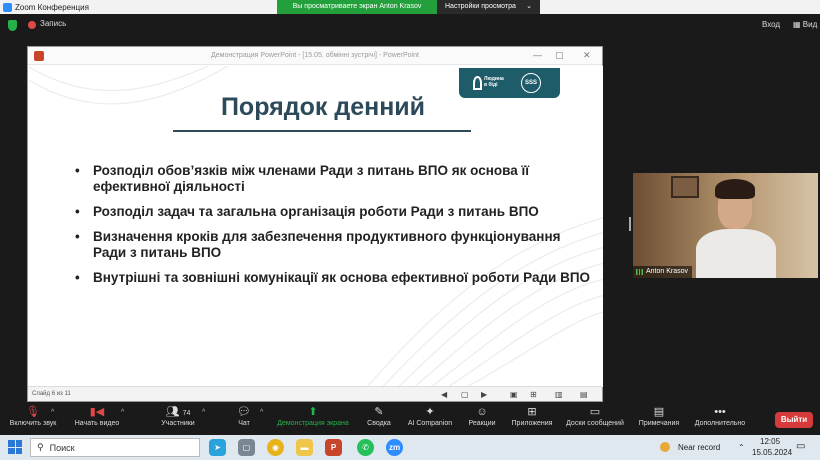 The height and width of the screenshot is (460, 820). Describe the element at coordinates (394, 447) in the screenshot. I see `zoom-taskbar-icon: zm` at that location.